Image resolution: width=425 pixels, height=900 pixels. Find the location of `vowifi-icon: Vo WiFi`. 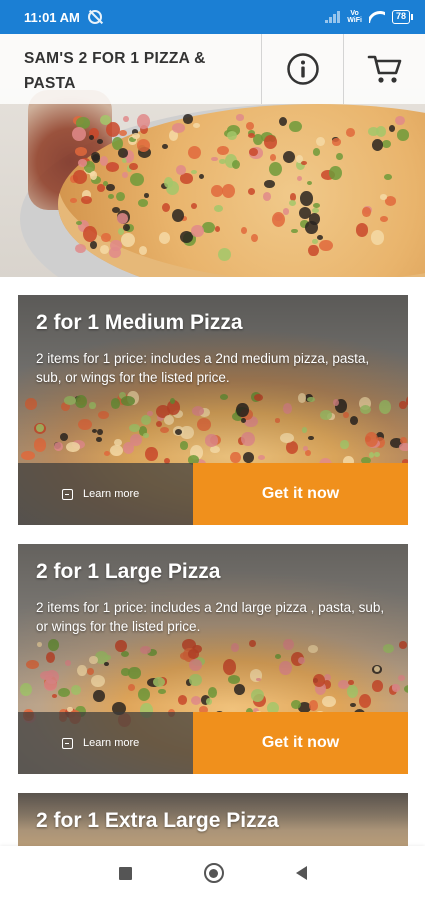

vowifi-icon: Vo WiFi is located at coordinates (354, 17).